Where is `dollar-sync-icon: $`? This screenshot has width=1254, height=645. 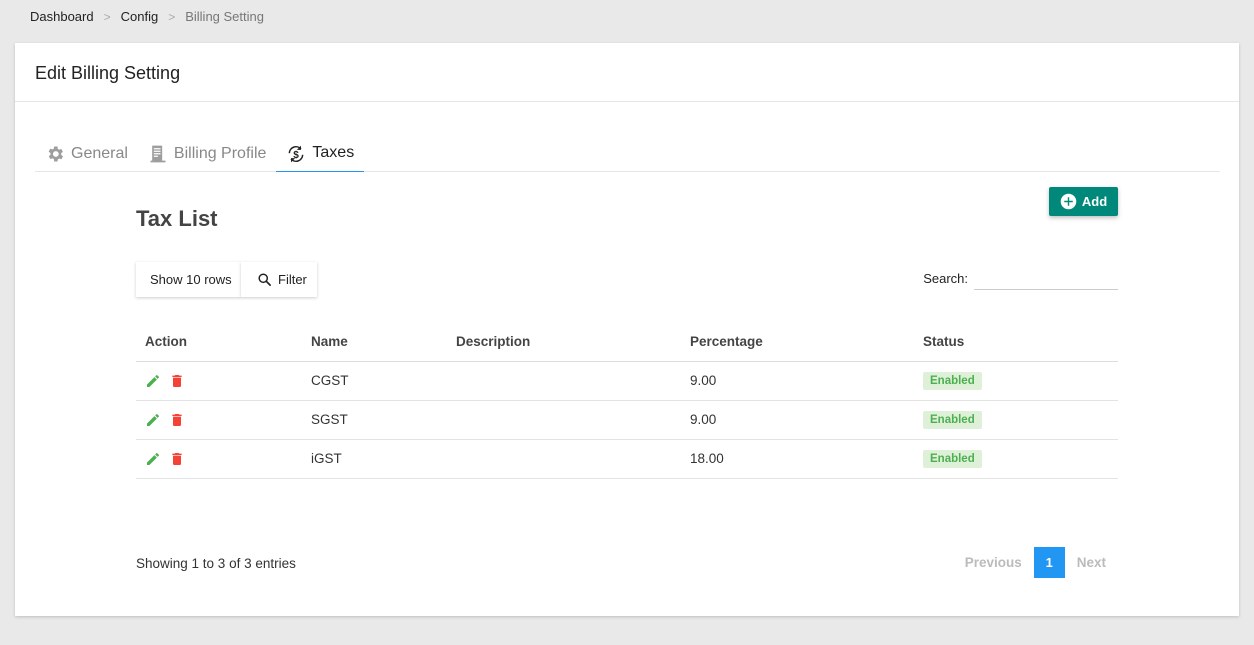 dollar-sync-icon: $ is located at coordinates (296, 153).